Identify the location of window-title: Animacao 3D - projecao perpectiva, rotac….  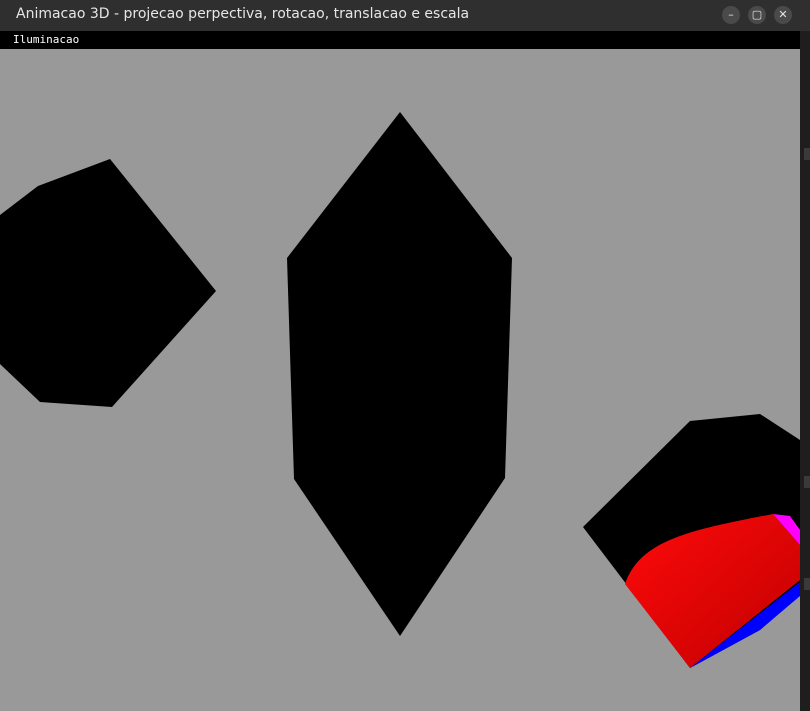
(243, 14).